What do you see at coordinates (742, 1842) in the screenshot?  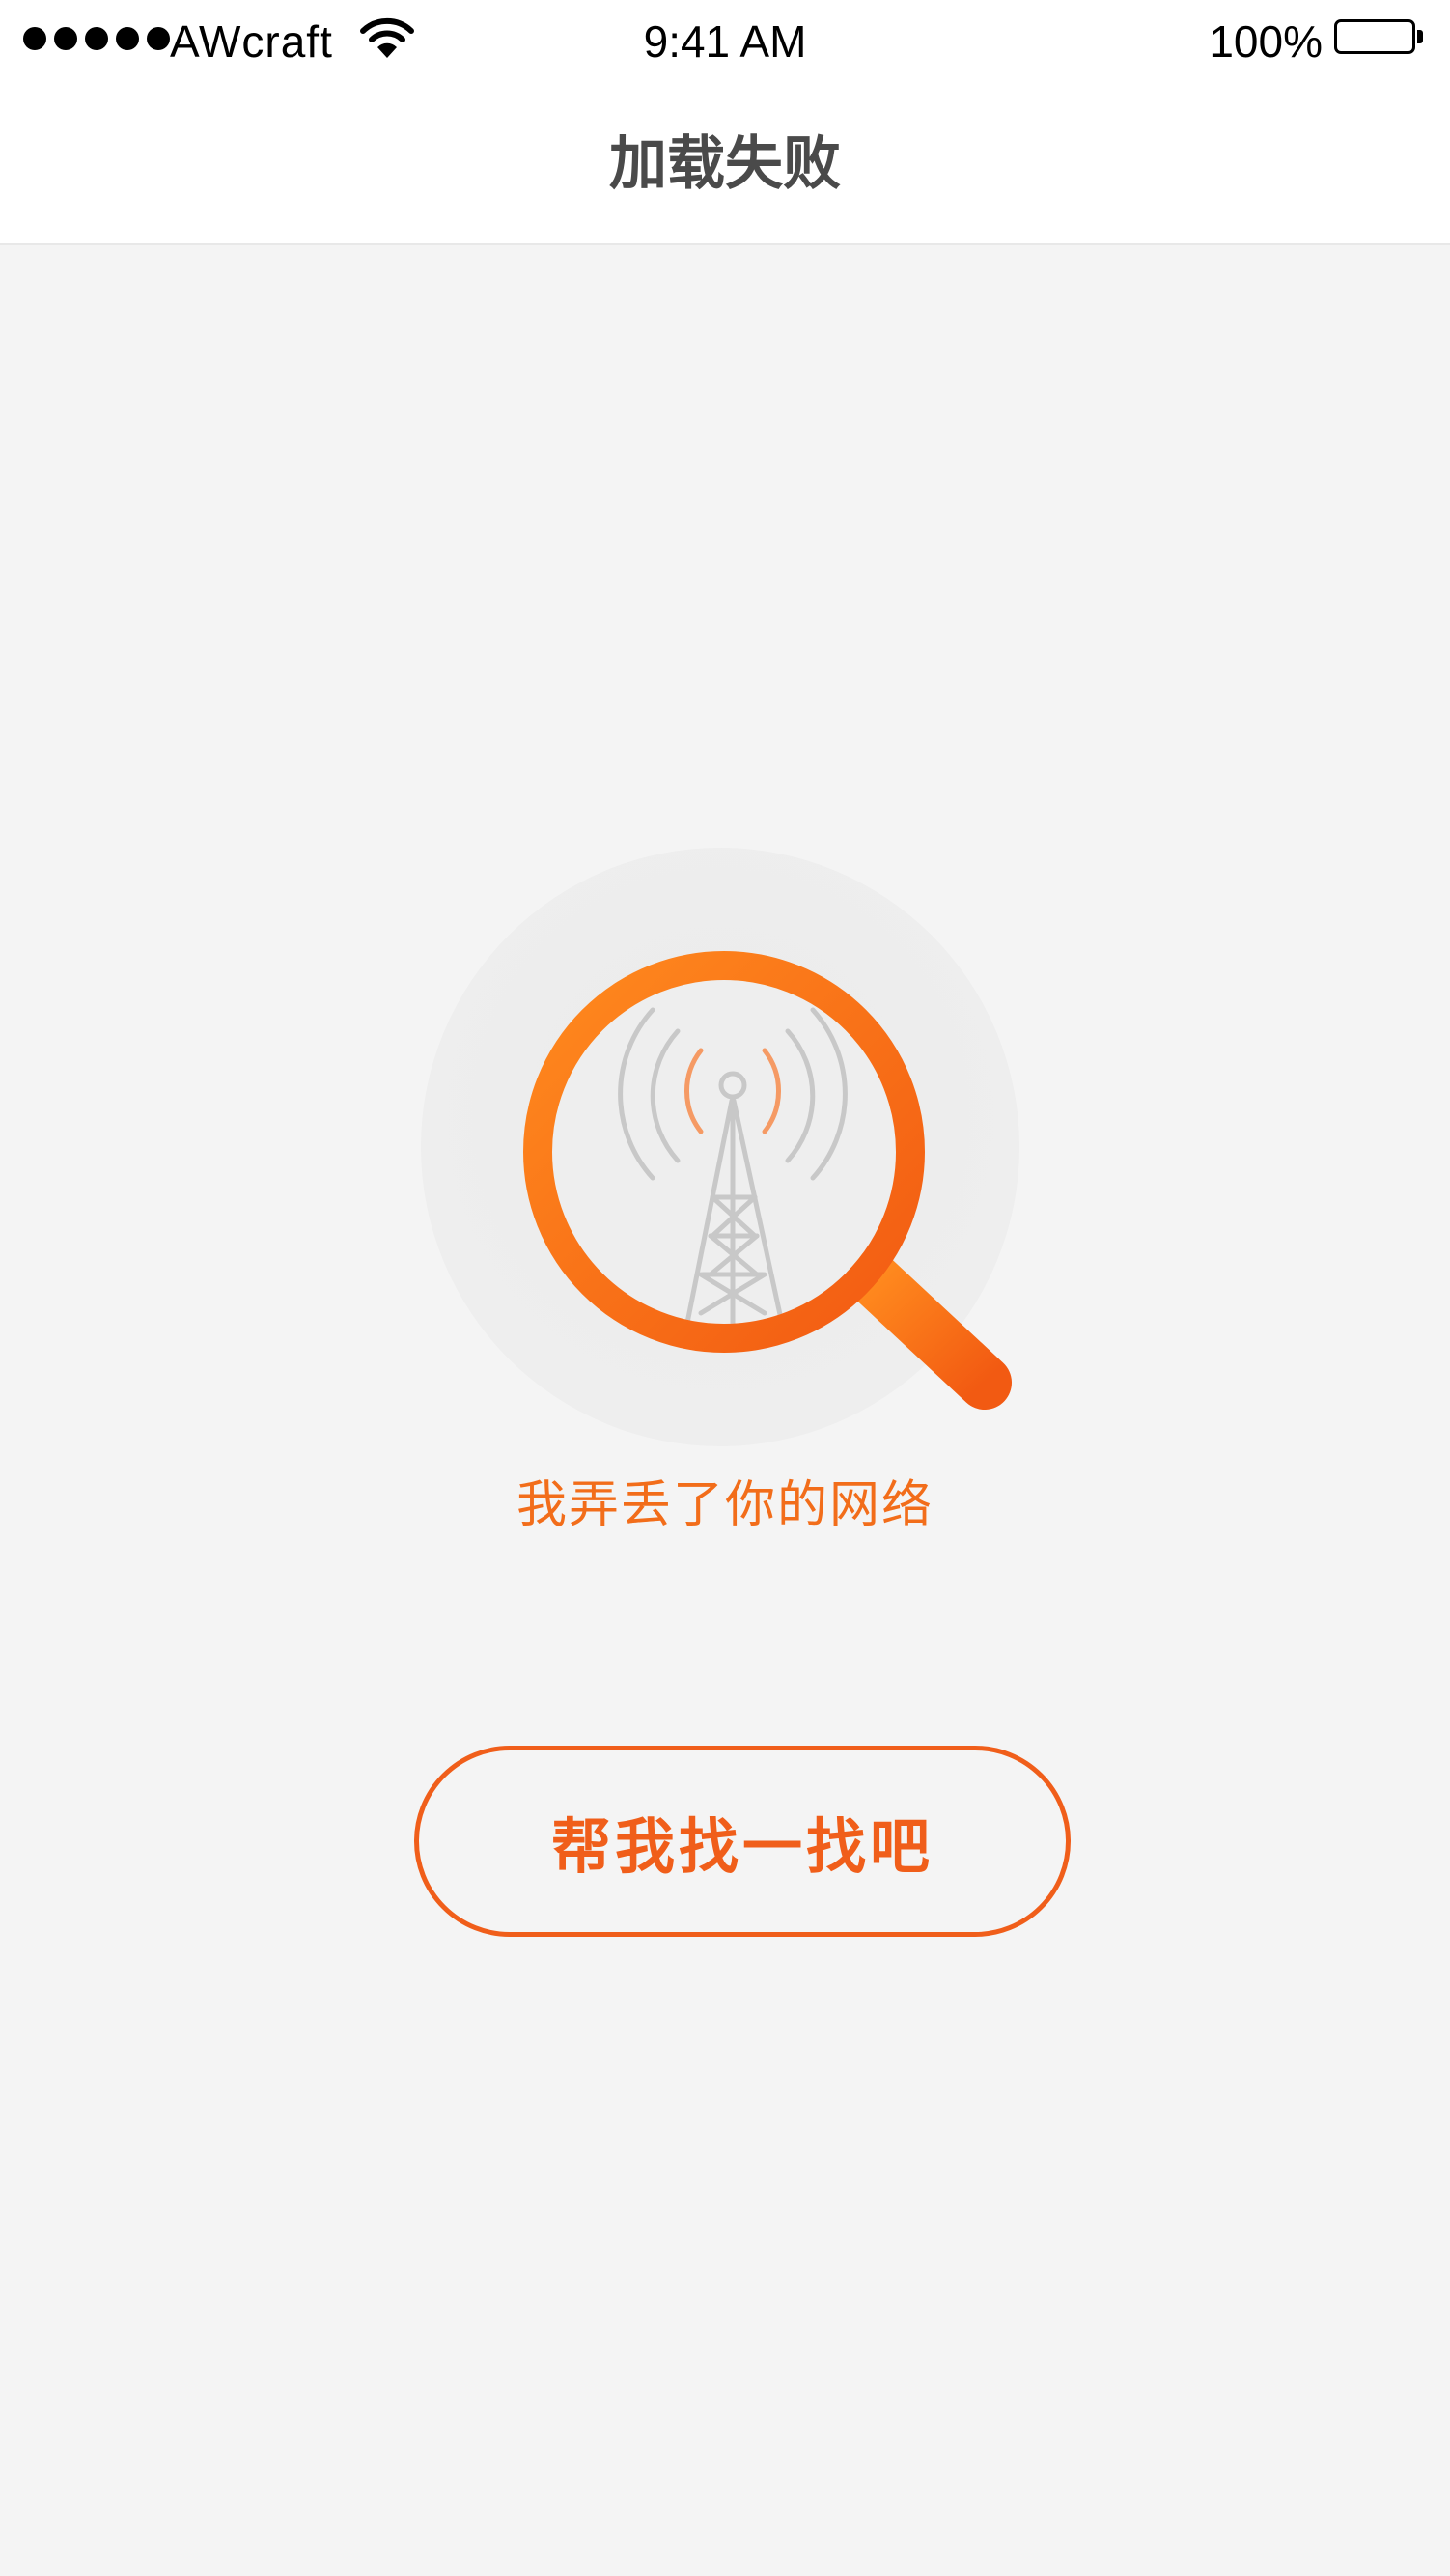 I see `find-network-button: 帮我找一找吧` at bounding box center [742, 1842].